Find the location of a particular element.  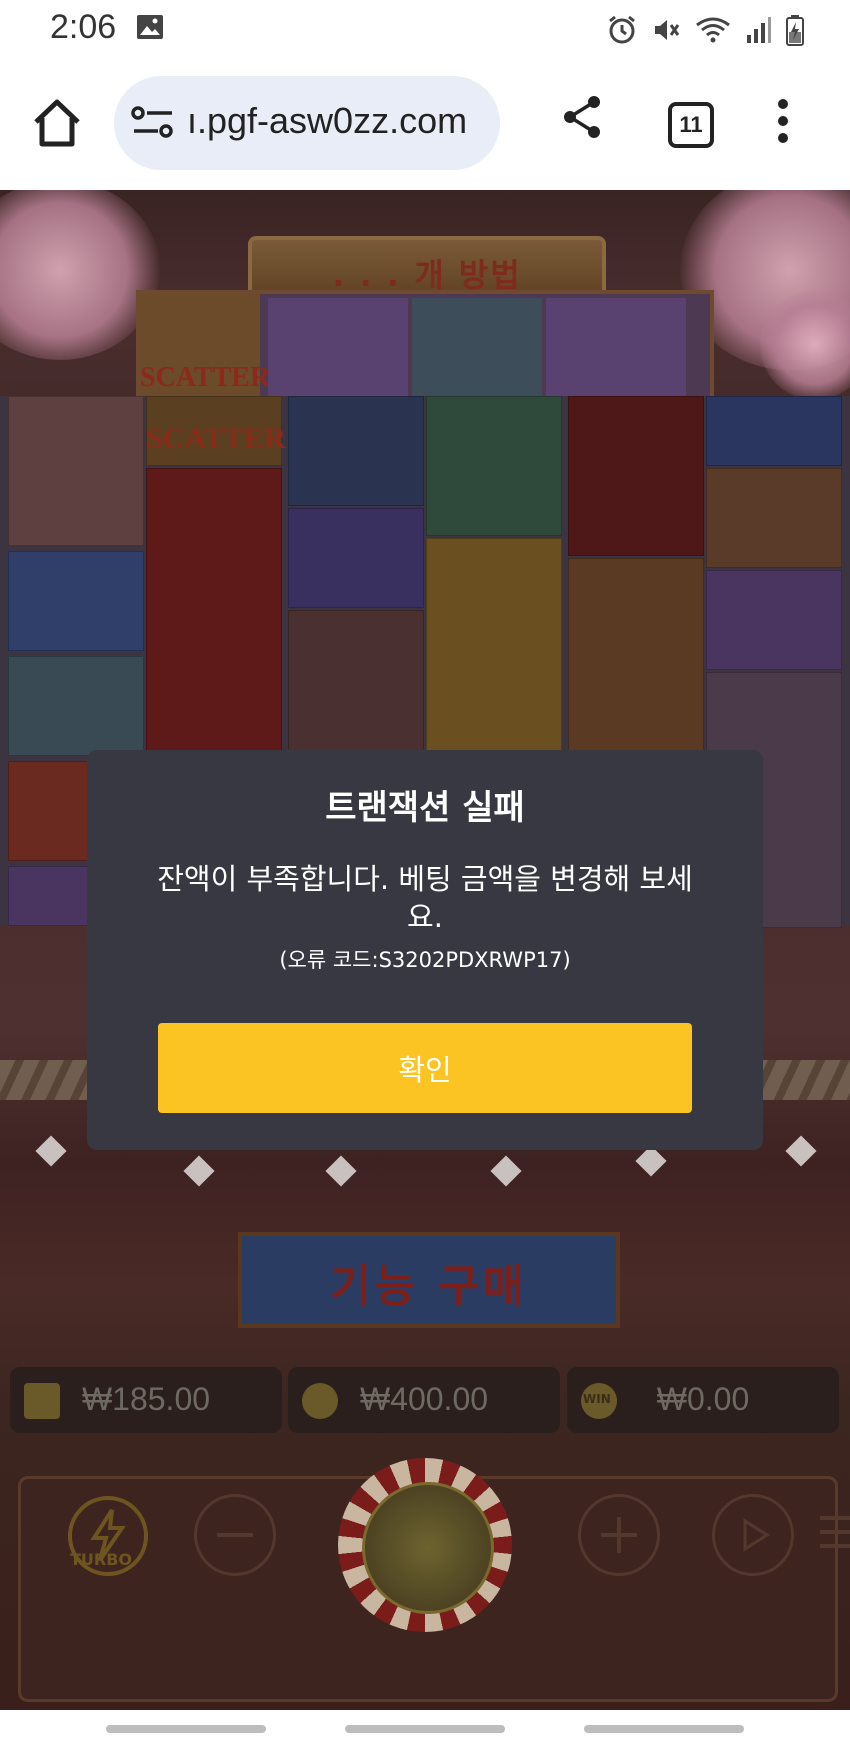

browser-toolbar: ı.pgf-asw0zz.com 11 is located at coordinates (425, 124).